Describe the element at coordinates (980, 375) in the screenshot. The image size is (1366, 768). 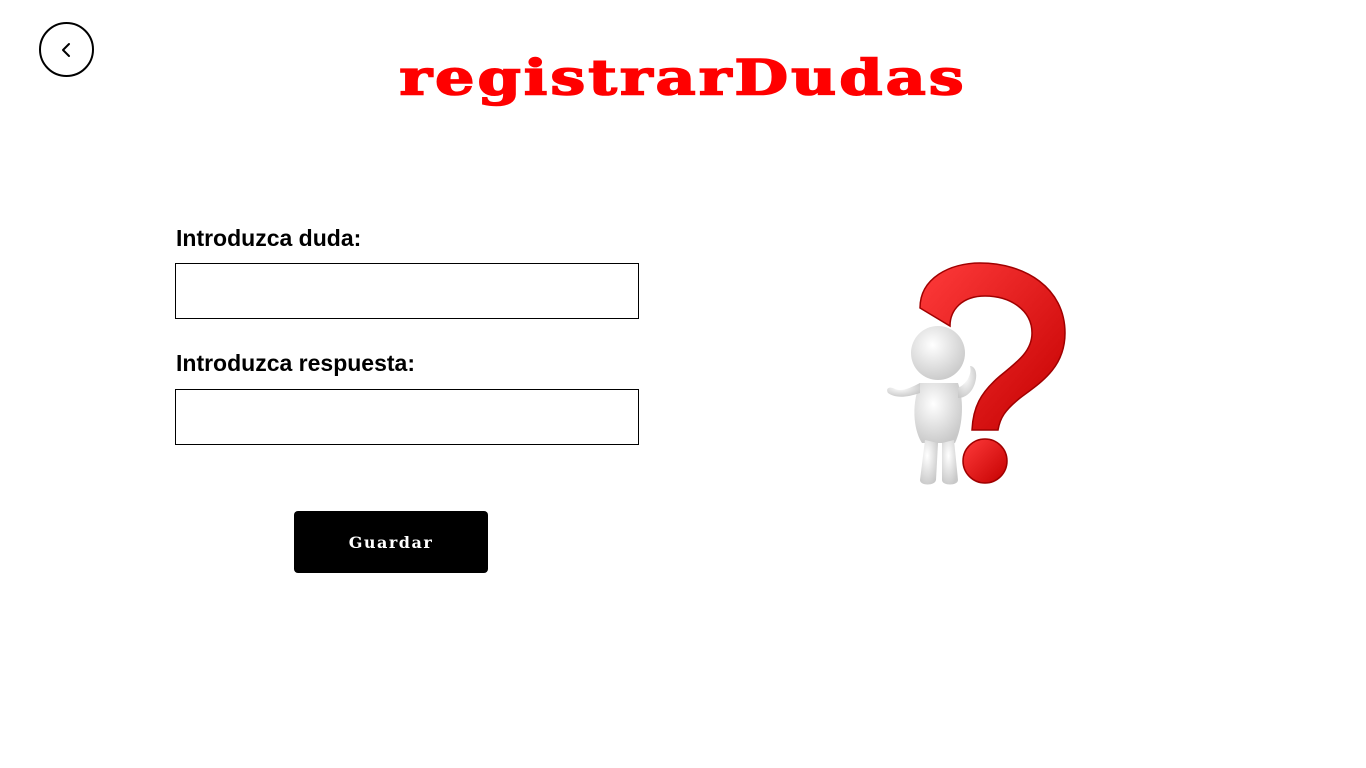
I see `question-mark-figure-icon` at that location.